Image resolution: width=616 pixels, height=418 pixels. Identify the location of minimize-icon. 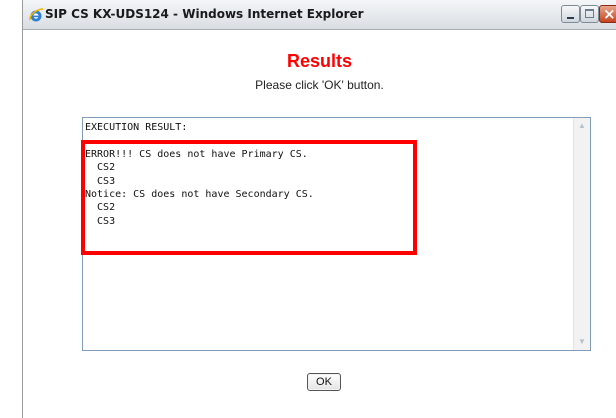
(570, 18).